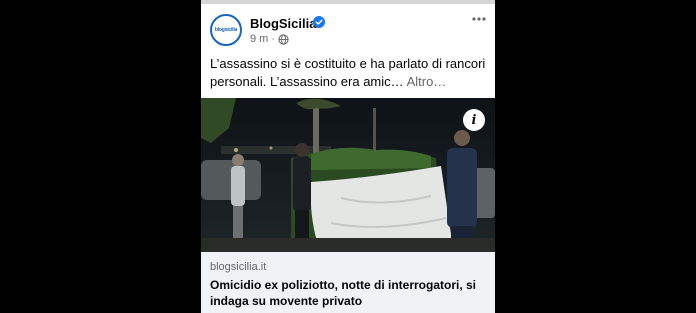 The height and width of the screenshot is (313, 696). What do you see at coordinates (238, 267) in the screenshot?
I see `link-domain: blogsicilia.it` at bounding box center [238, 267].